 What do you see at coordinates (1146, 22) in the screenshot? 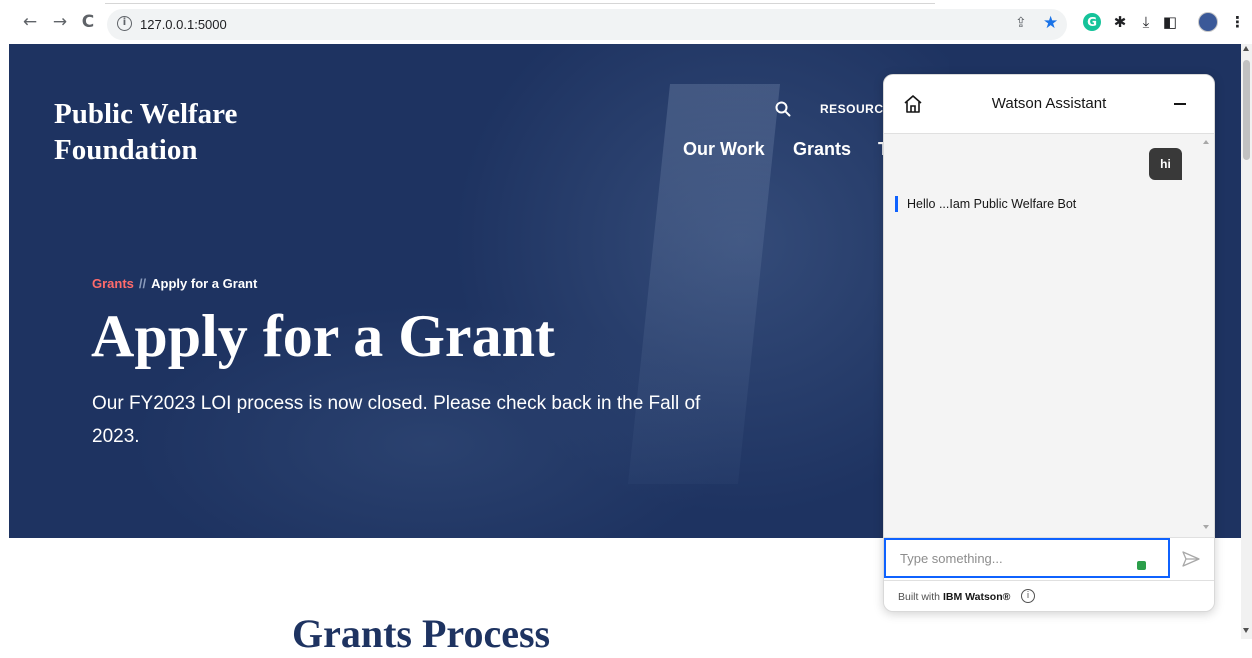
I see `download-icon: ⤓` at bounding box center [1146, 22].